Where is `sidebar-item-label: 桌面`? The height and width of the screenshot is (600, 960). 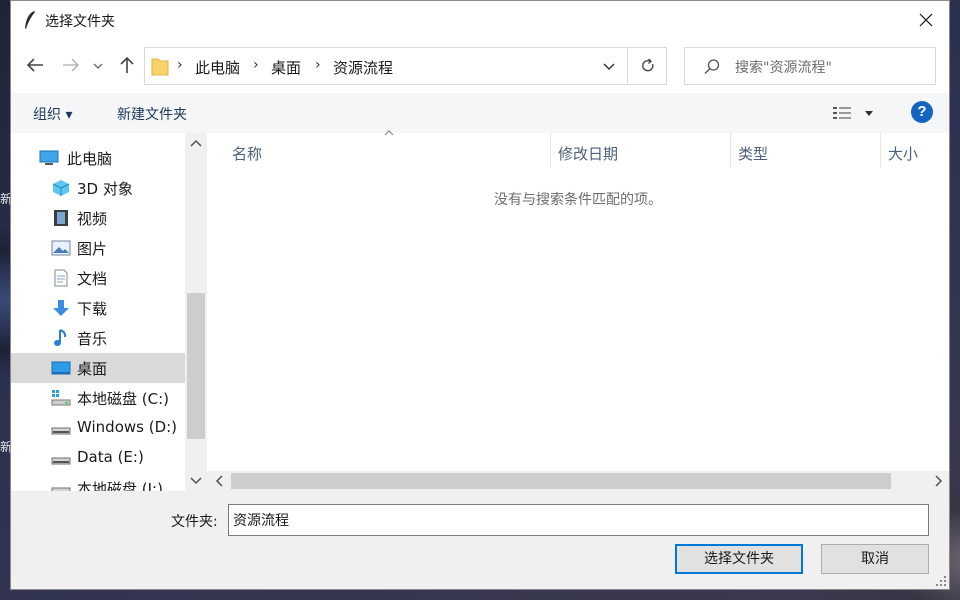 sidebar-item-label: 桌面 is located at coordinates (92, 369).